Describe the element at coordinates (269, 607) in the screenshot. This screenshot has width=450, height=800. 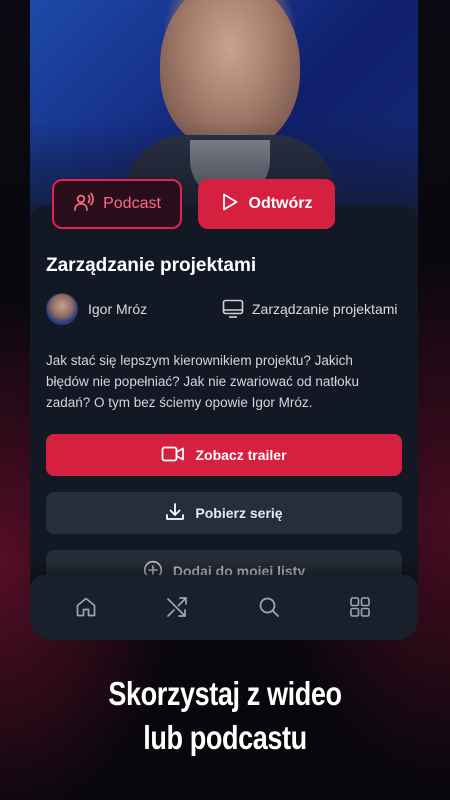
I see `nav-search` at that location.